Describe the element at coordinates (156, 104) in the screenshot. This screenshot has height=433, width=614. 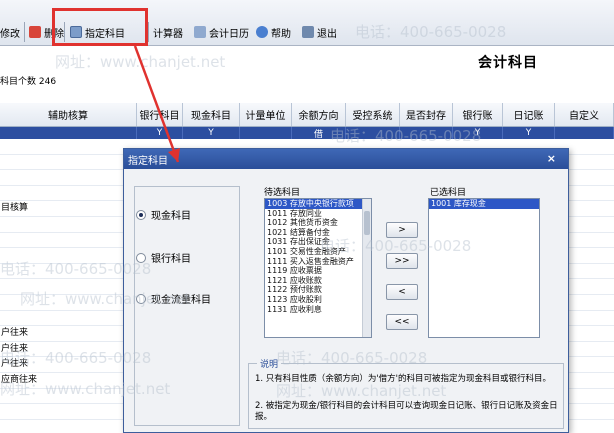
I see `callout-arrow` at that location.